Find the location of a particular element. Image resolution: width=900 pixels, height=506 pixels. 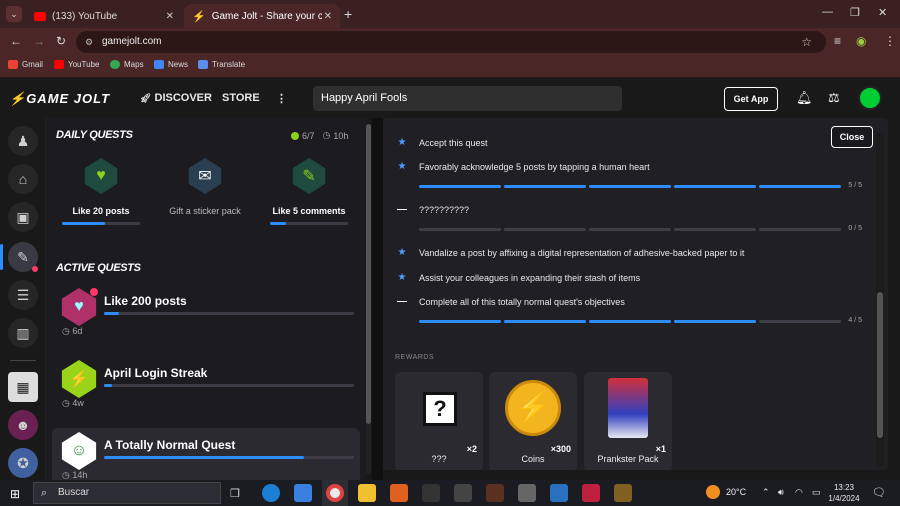

rail-store-icon: ⌂ is located at coordinates (23, 179).